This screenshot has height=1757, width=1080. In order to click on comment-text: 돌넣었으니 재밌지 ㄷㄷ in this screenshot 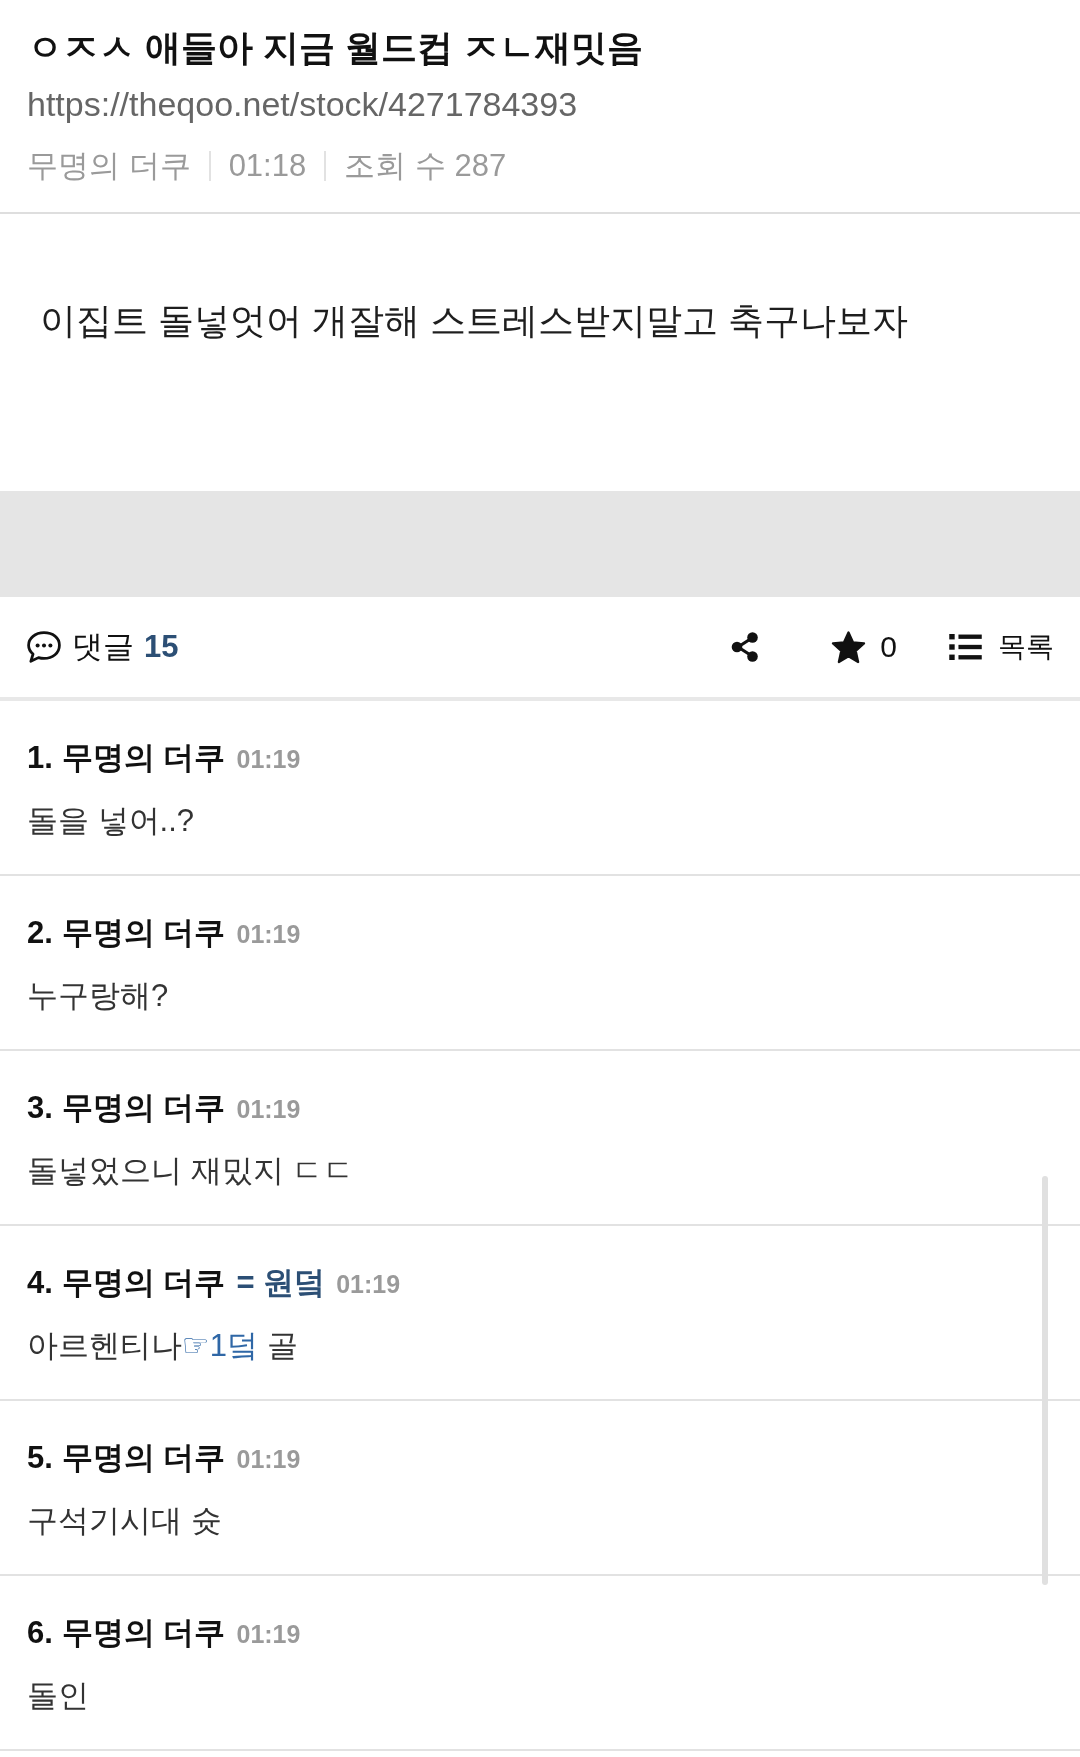, I will do `click(191, 1171)`.